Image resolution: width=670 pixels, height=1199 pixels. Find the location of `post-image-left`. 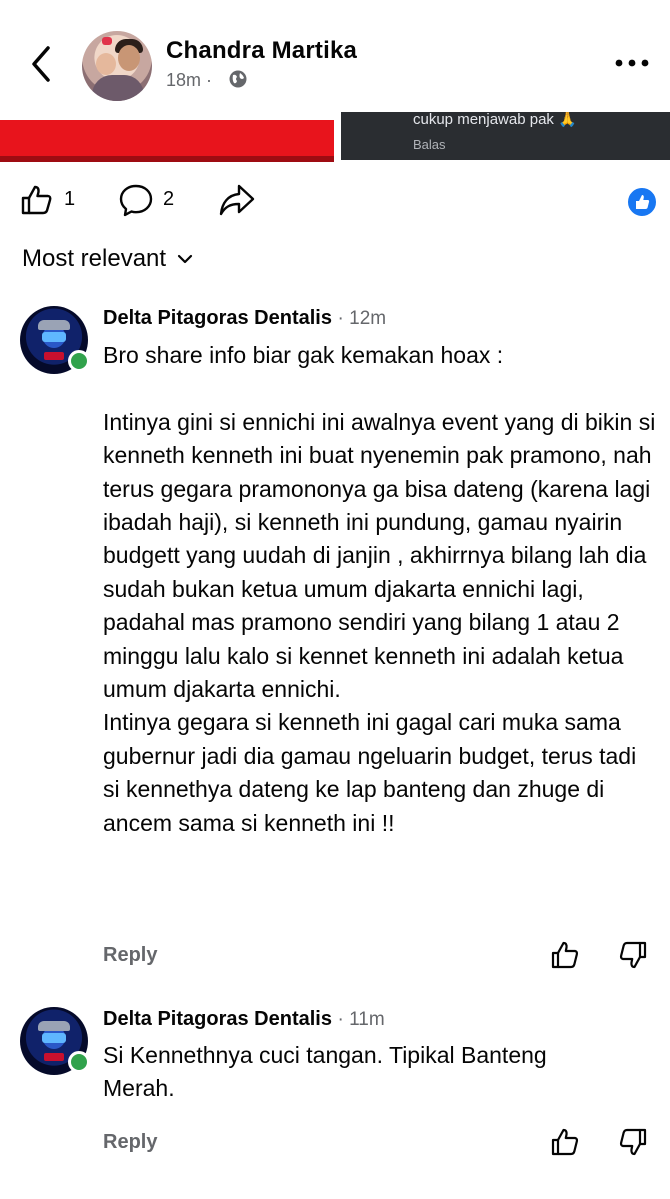

post-image-left is located at coordinates (167, 141).